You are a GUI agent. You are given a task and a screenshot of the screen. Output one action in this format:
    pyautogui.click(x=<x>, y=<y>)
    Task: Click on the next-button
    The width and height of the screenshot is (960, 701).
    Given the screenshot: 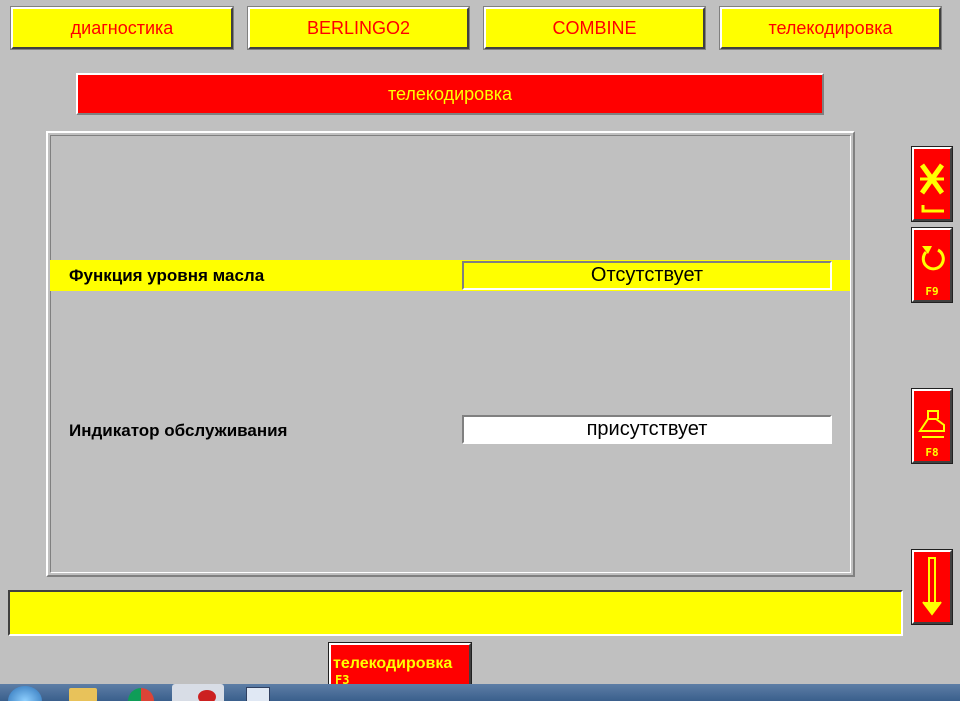 What is the action you would take?
    pyautogui.click(x=932, y=587)
    